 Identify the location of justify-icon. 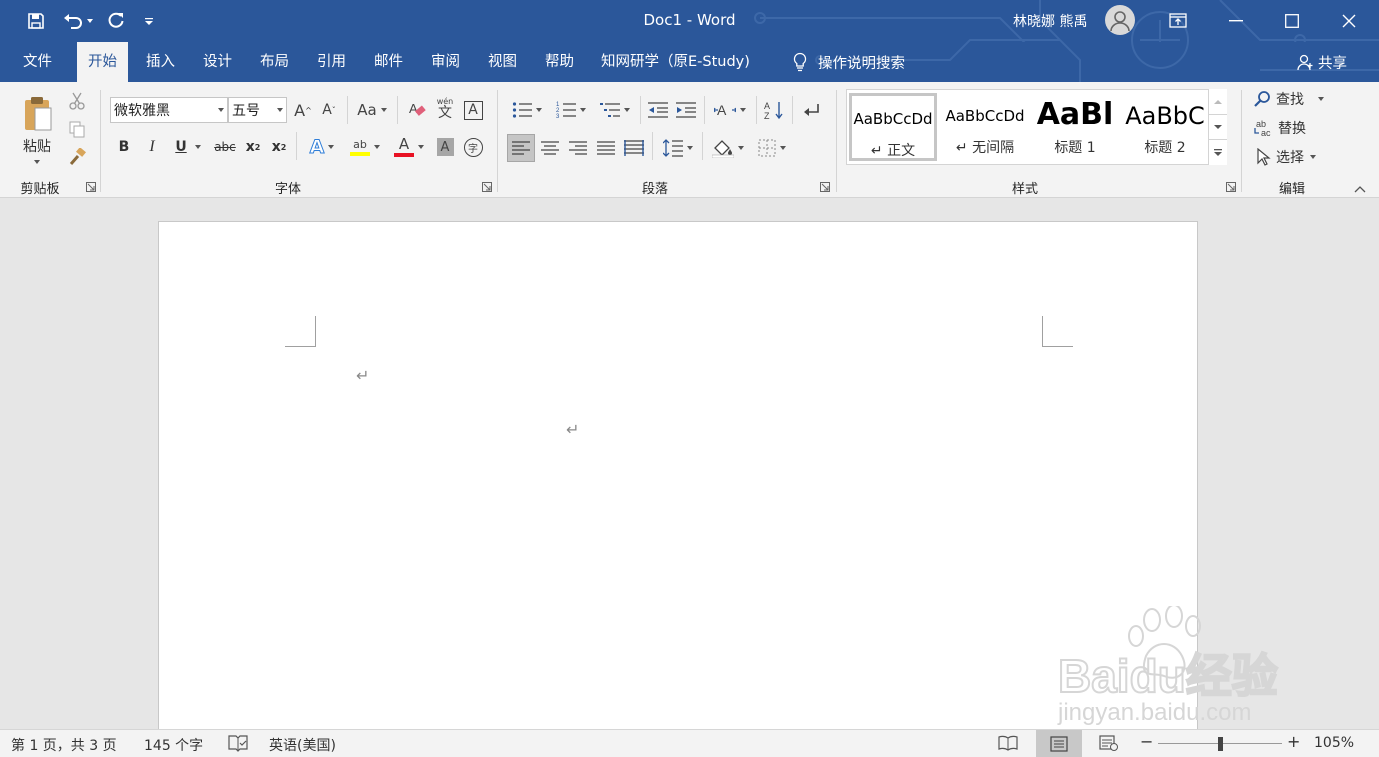
(606, 148).